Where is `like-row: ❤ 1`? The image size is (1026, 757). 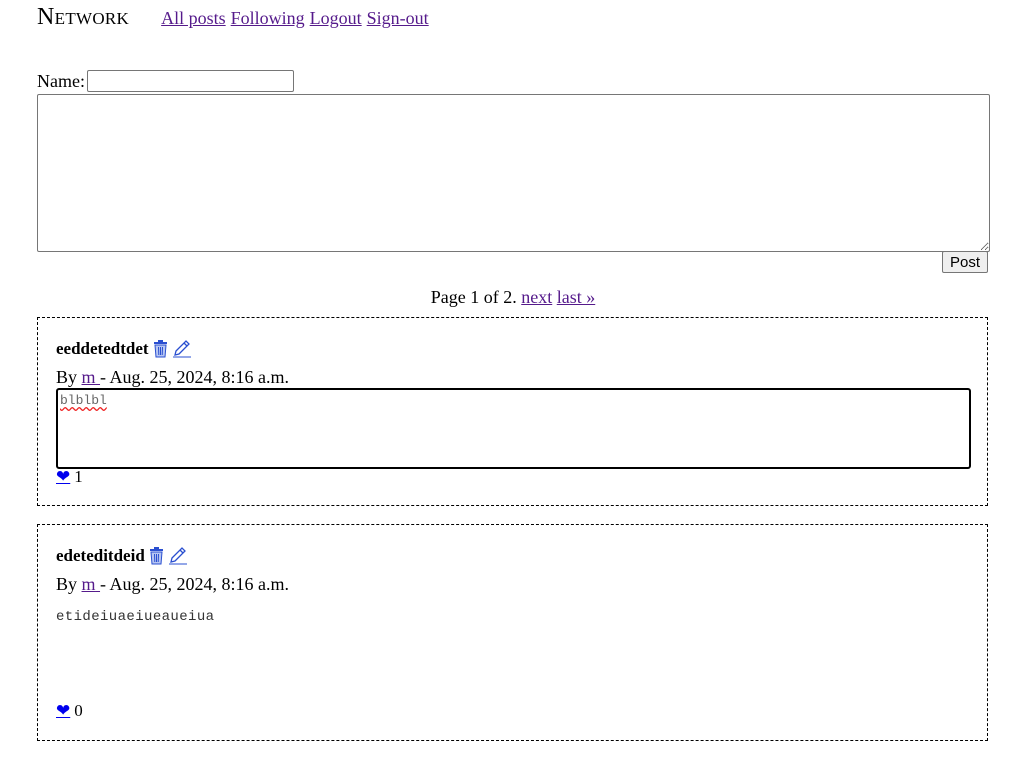 like-row: ❤ 1 is located at coordinates (69, 477).